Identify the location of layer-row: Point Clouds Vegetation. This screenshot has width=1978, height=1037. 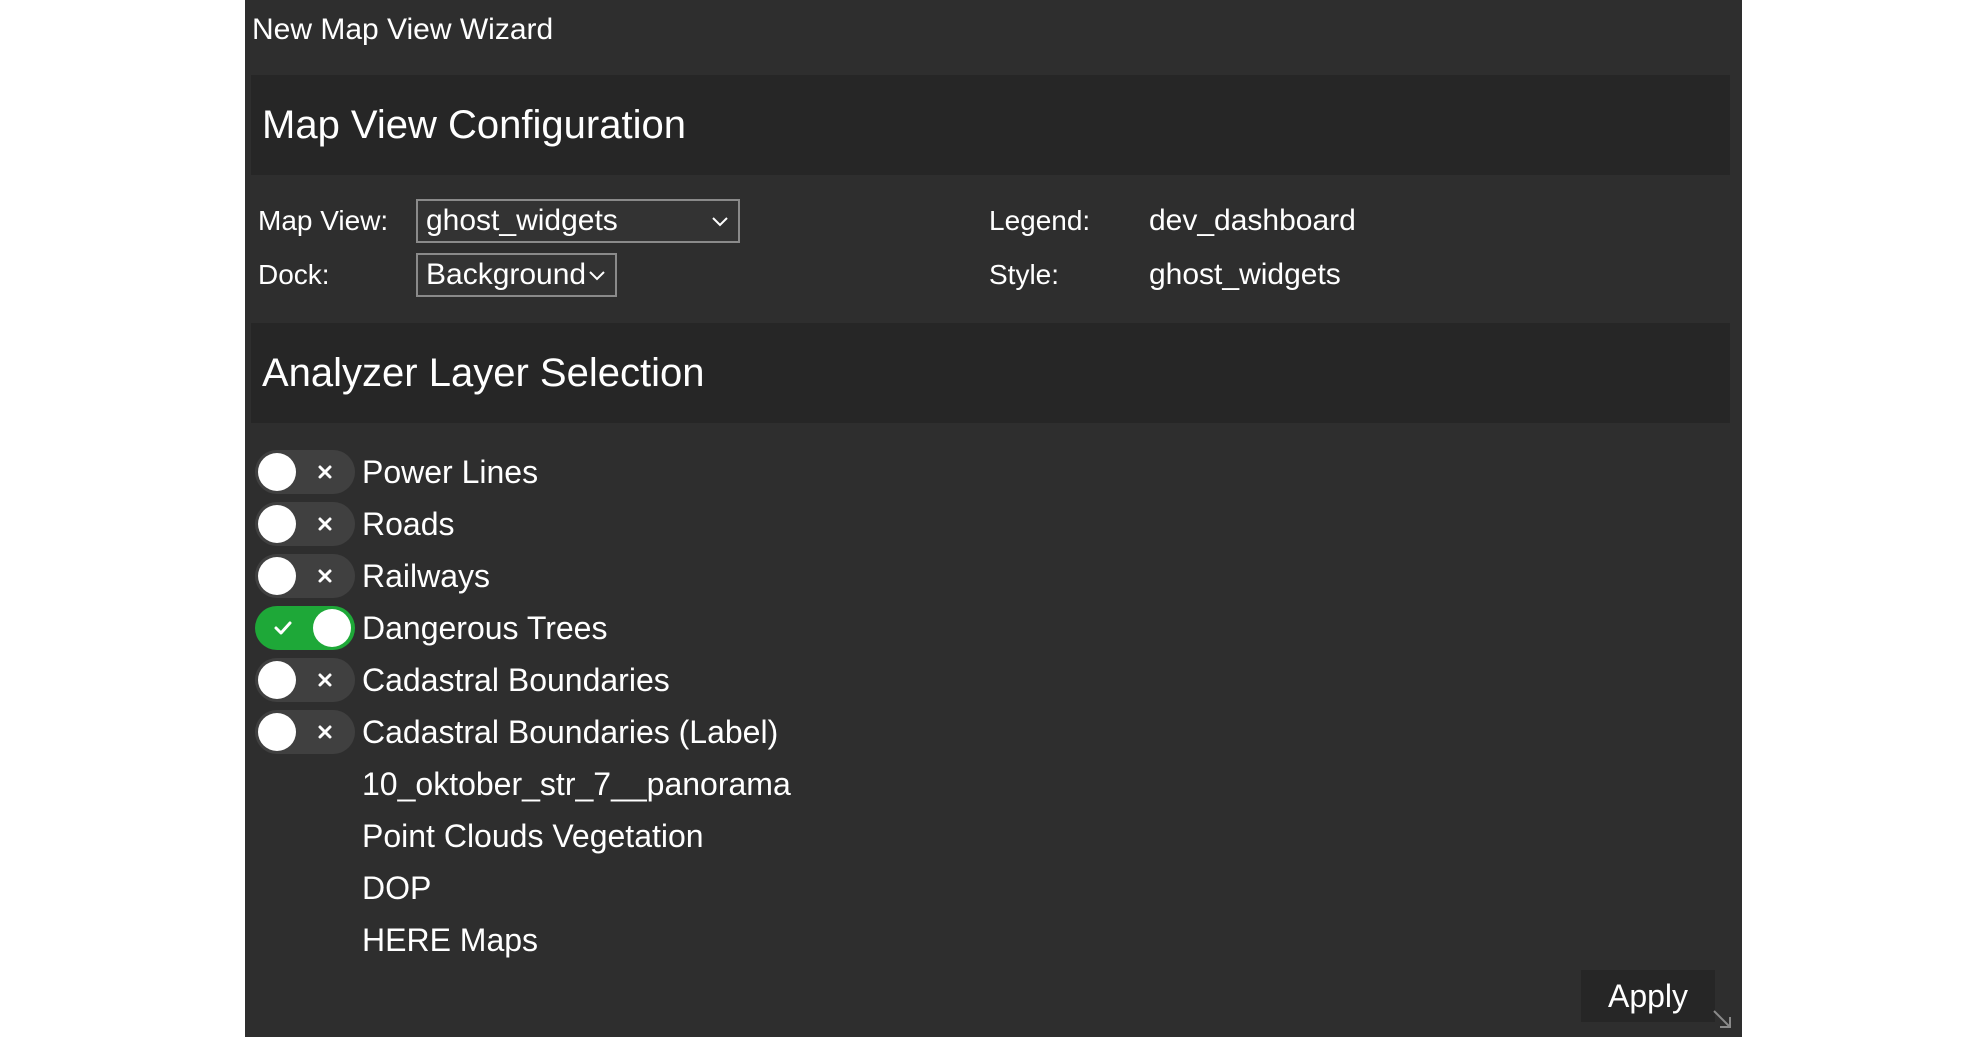
(705, 835).